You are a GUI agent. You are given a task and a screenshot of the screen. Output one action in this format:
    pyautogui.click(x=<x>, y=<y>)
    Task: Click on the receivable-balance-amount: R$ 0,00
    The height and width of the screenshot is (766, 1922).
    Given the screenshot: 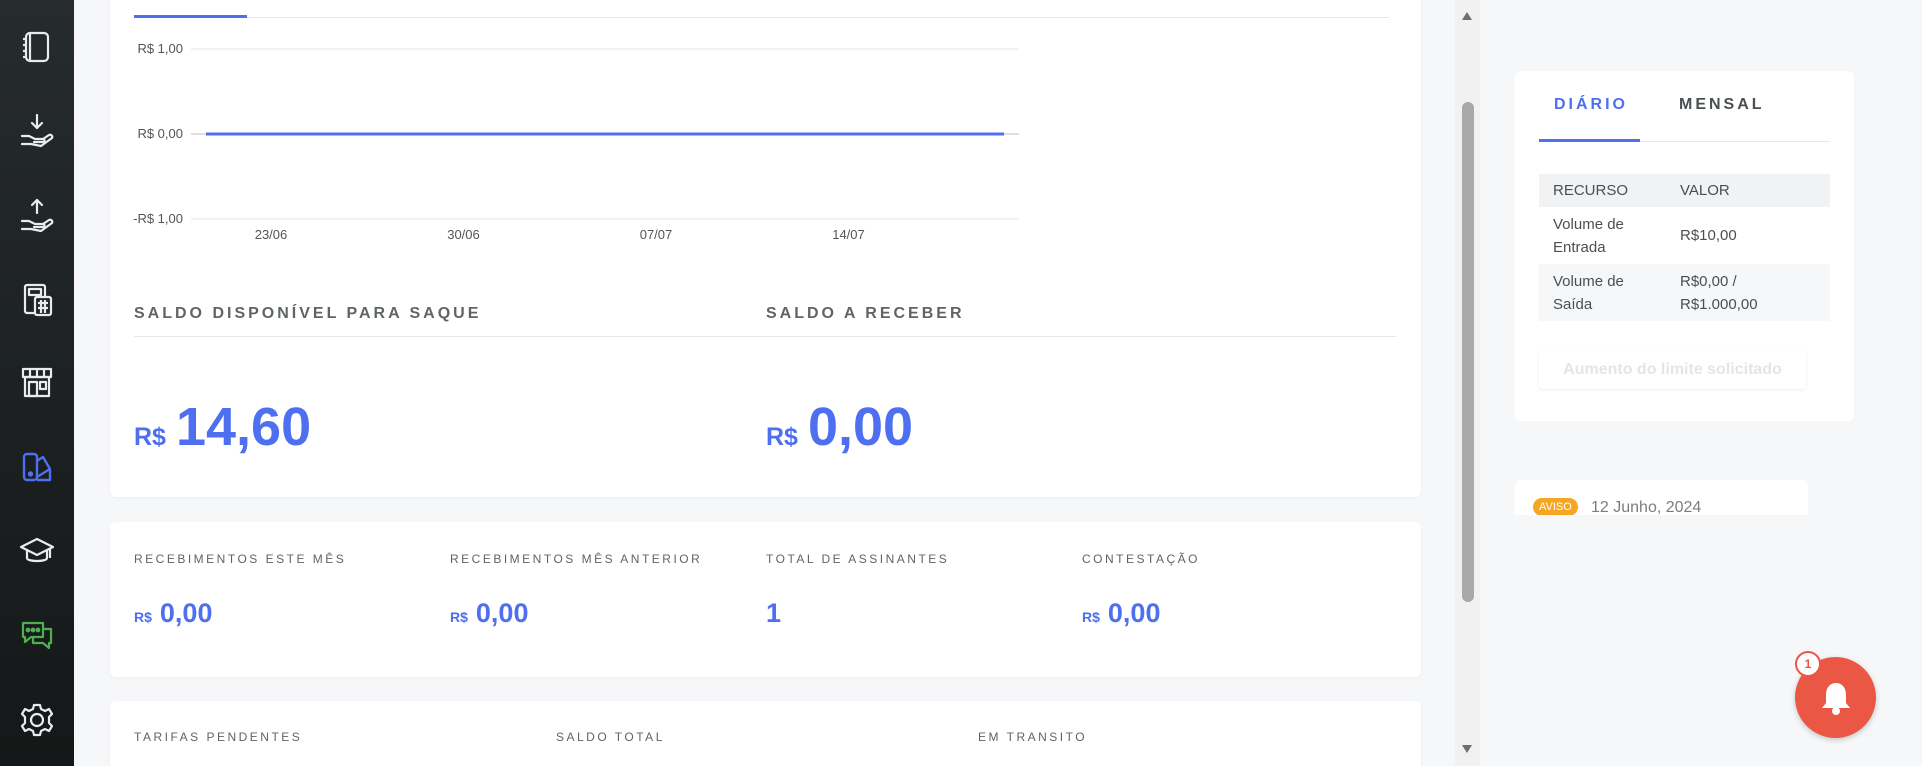 What is the action you would take?
    pyautogui.click(x=839, y=427)
    